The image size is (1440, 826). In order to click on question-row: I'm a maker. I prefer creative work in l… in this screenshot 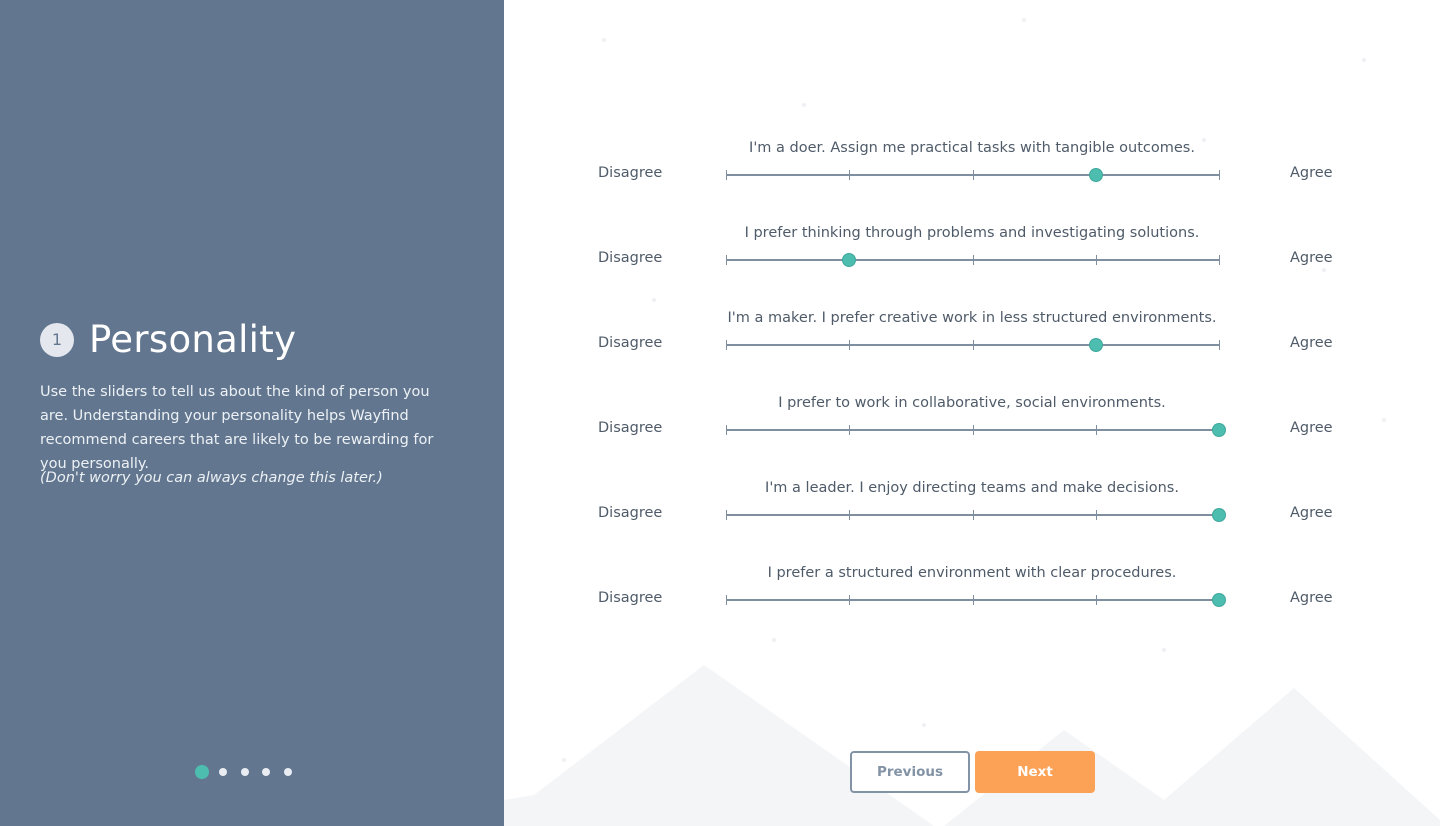, I will do `click(972, 340)`.